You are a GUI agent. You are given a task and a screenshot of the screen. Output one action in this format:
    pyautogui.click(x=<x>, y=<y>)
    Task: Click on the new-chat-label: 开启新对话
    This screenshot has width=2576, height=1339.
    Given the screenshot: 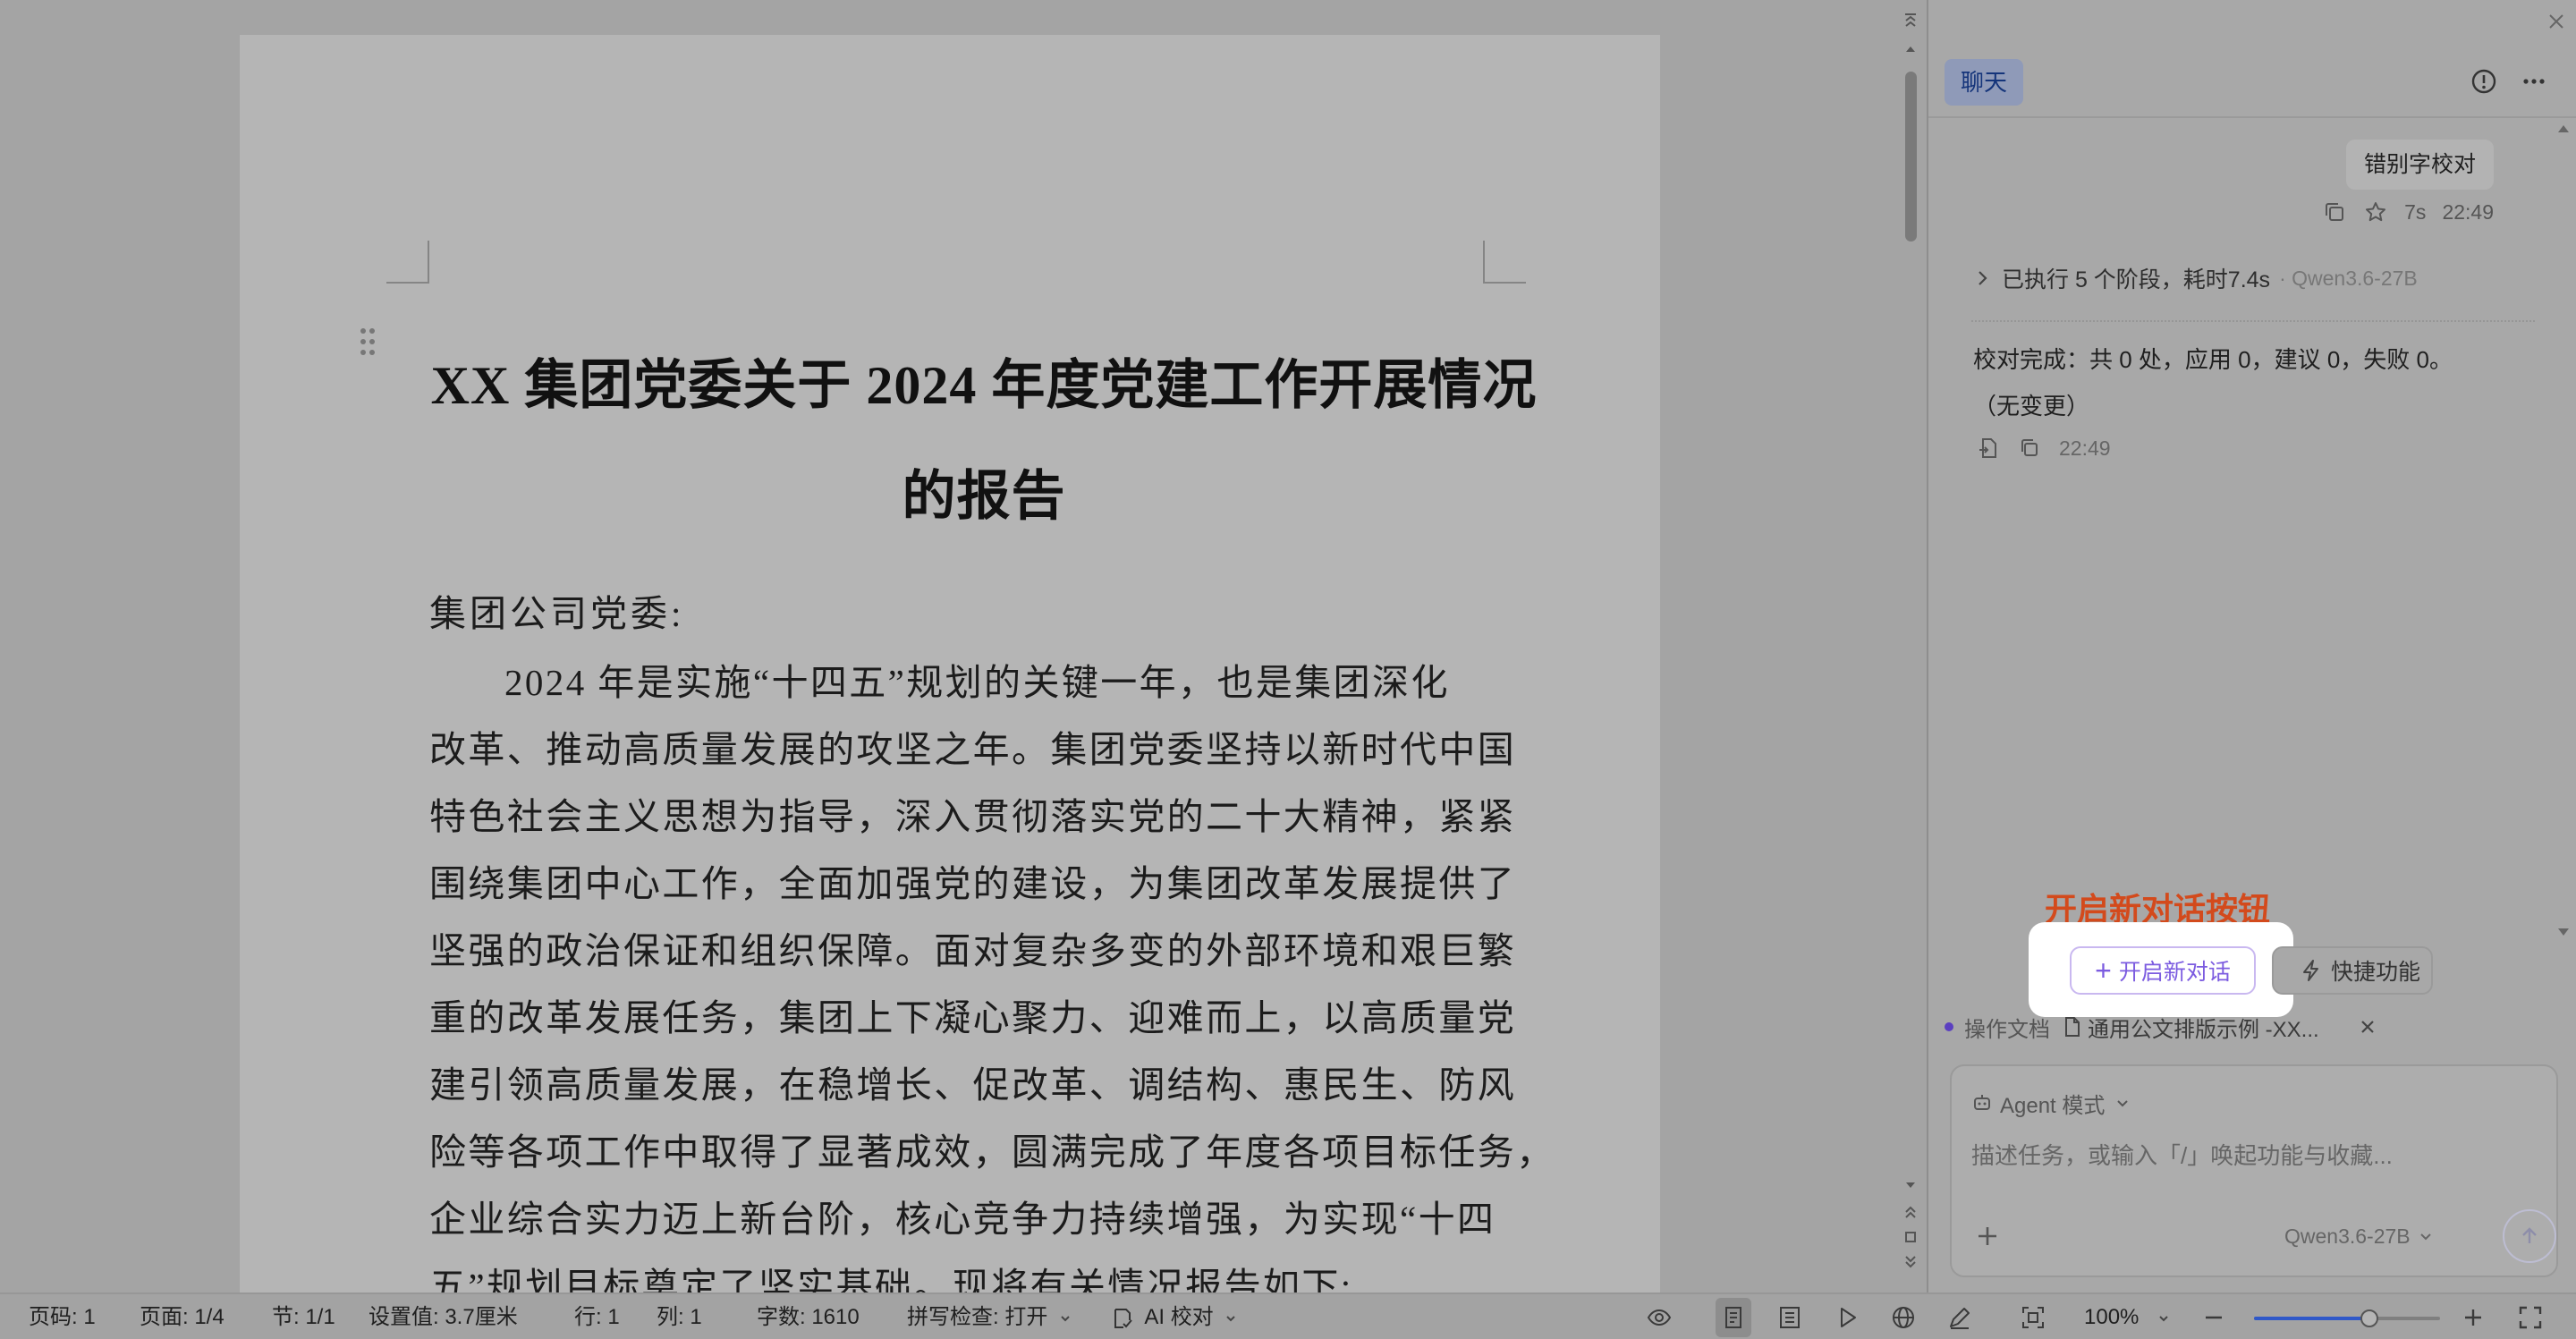 What is the action you would take?
    pyautogui.click(x=2174, y=972)
    